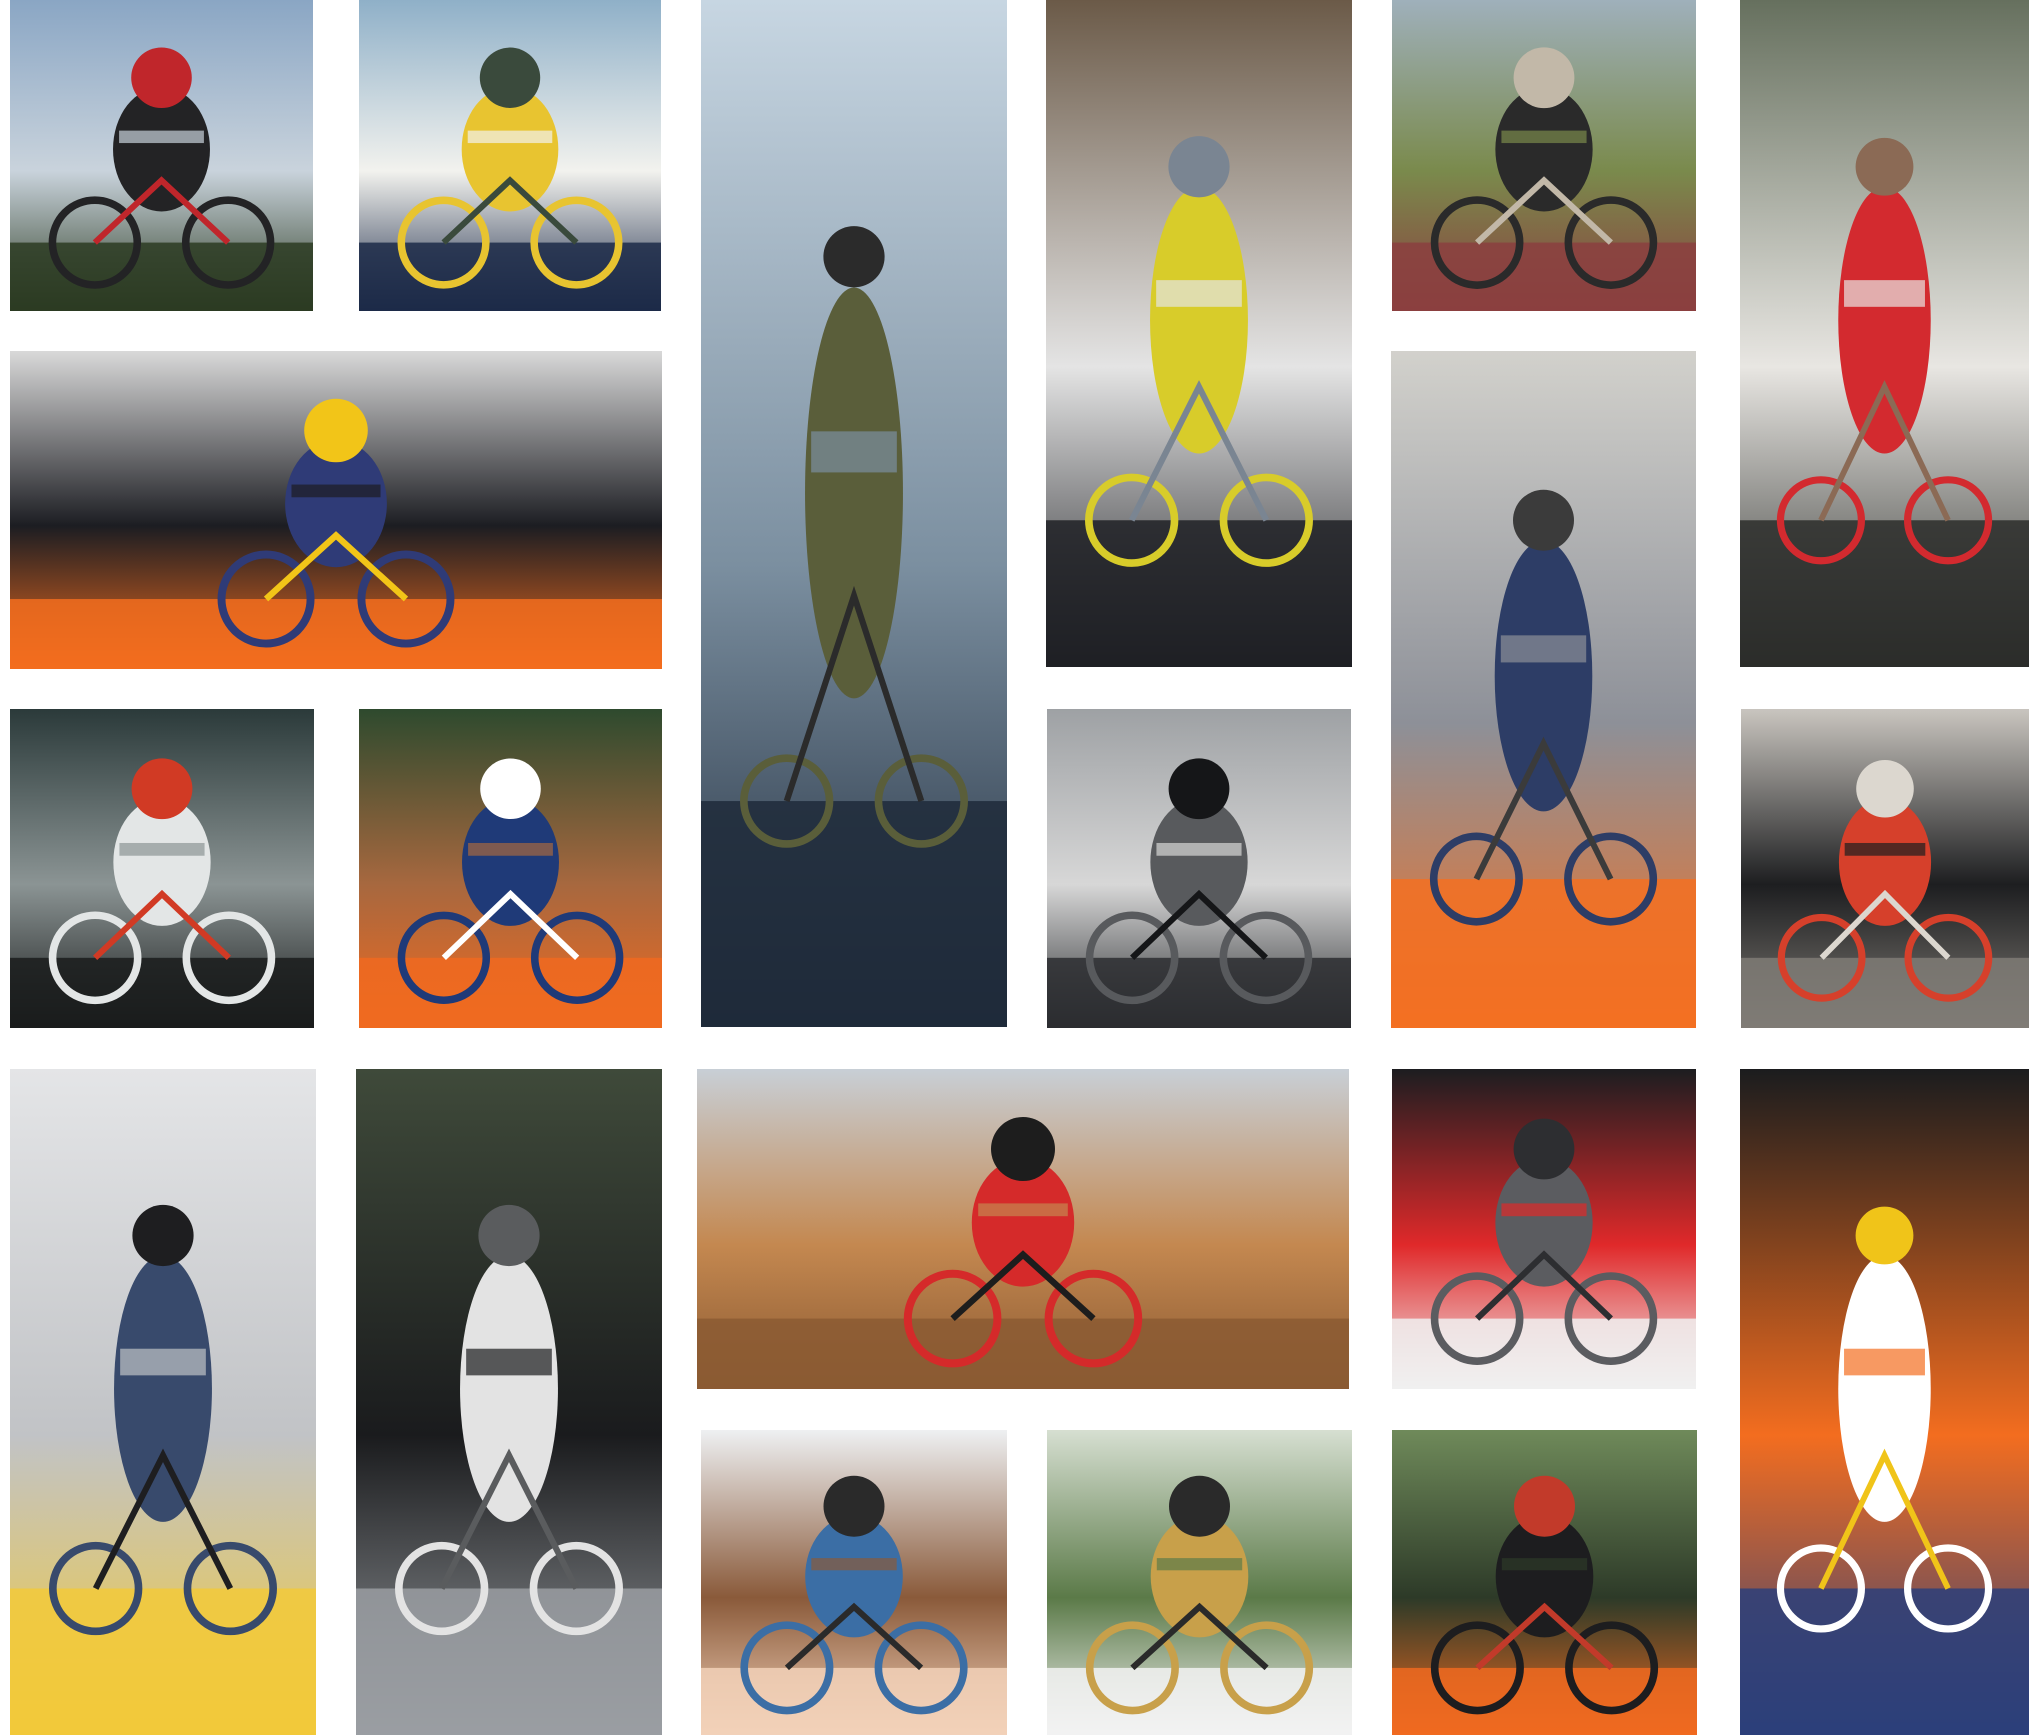 This screenshot has width=2029, height=1735. I want to click on gallery-photo-wp-rear-shock-detail, so click(1544, 1229).